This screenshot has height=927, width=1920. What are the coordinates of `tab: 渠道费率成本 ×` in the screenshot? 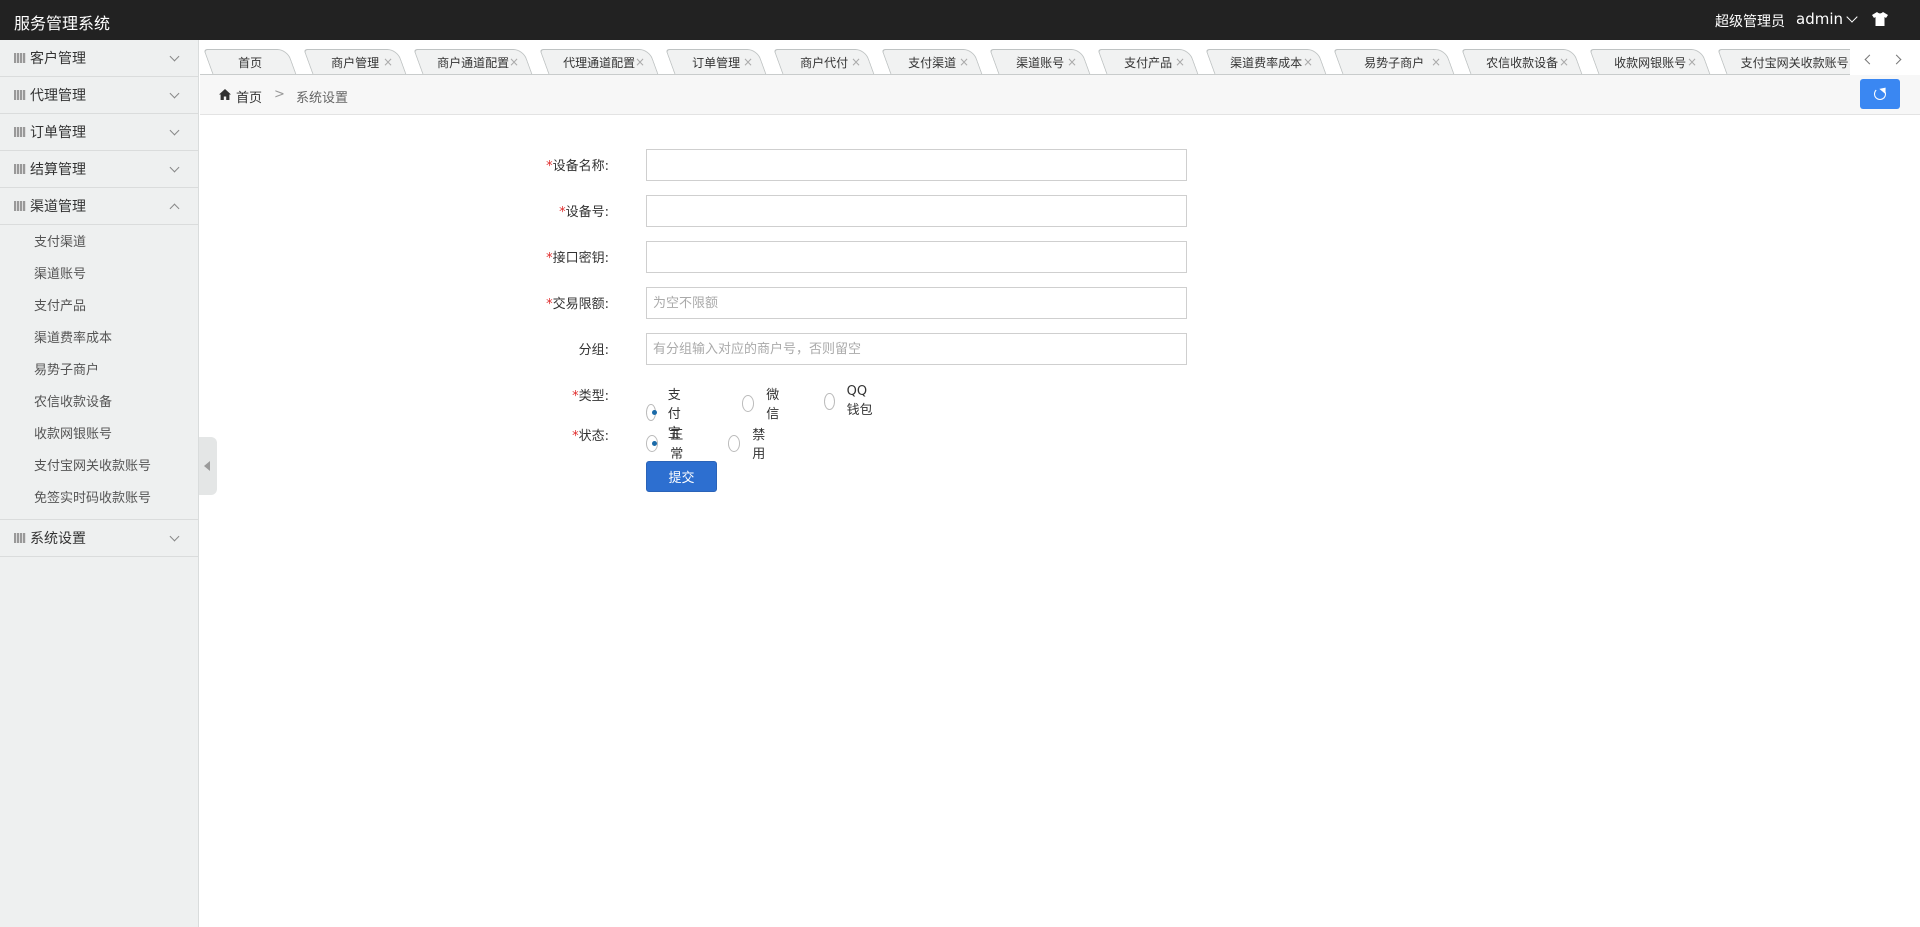 It's located at (1266, 61).